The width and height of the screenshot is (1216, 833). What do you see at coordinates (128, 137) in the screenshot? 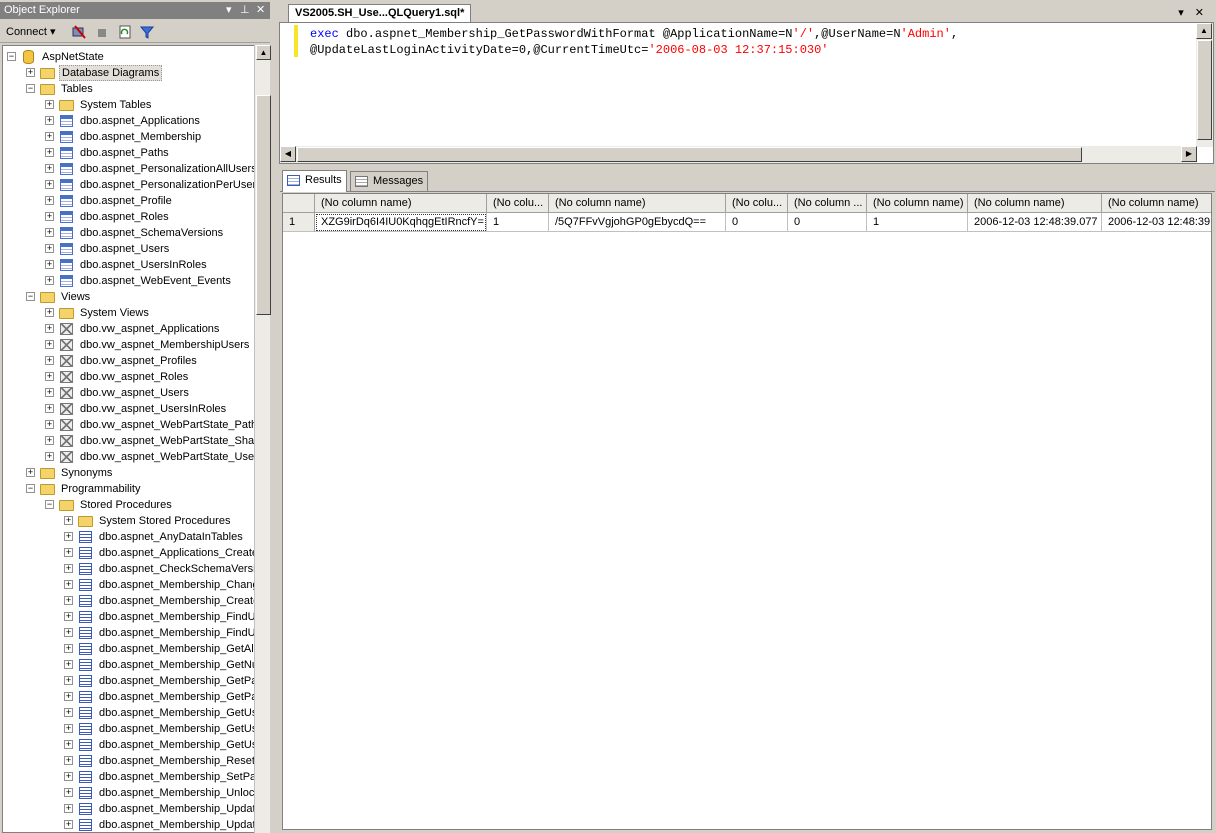
I see `tree-node: + dbo.aspnet_Membership` at bounding box center [128, 137].